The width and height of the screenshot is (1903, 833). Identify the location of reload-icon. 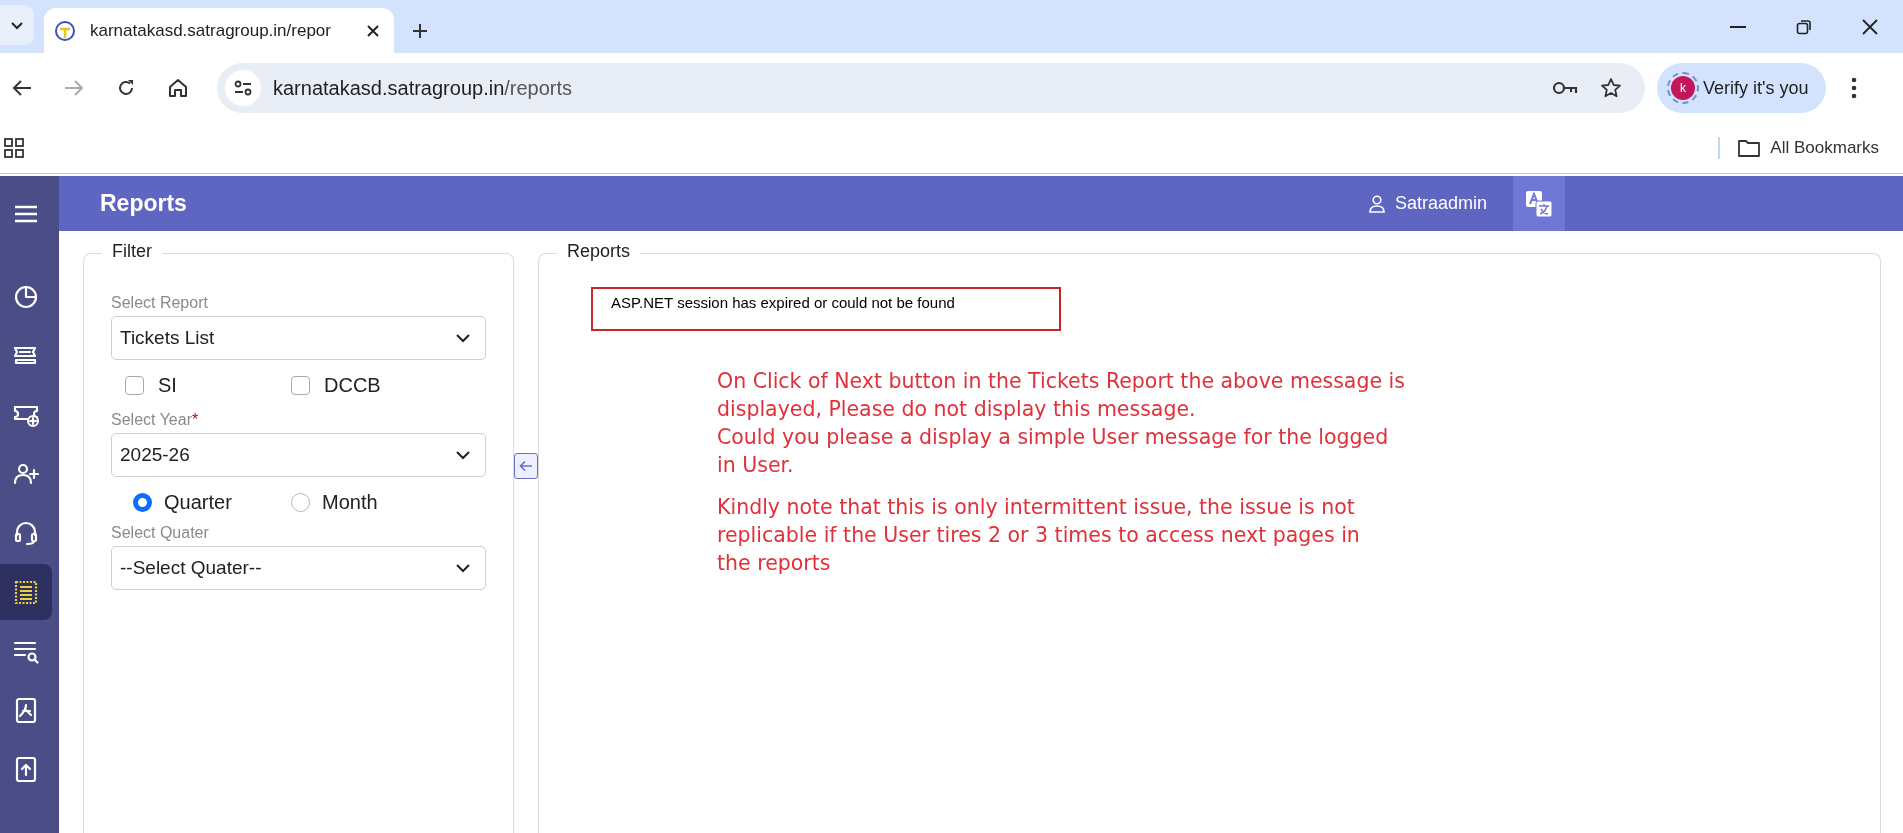
(126, 88).